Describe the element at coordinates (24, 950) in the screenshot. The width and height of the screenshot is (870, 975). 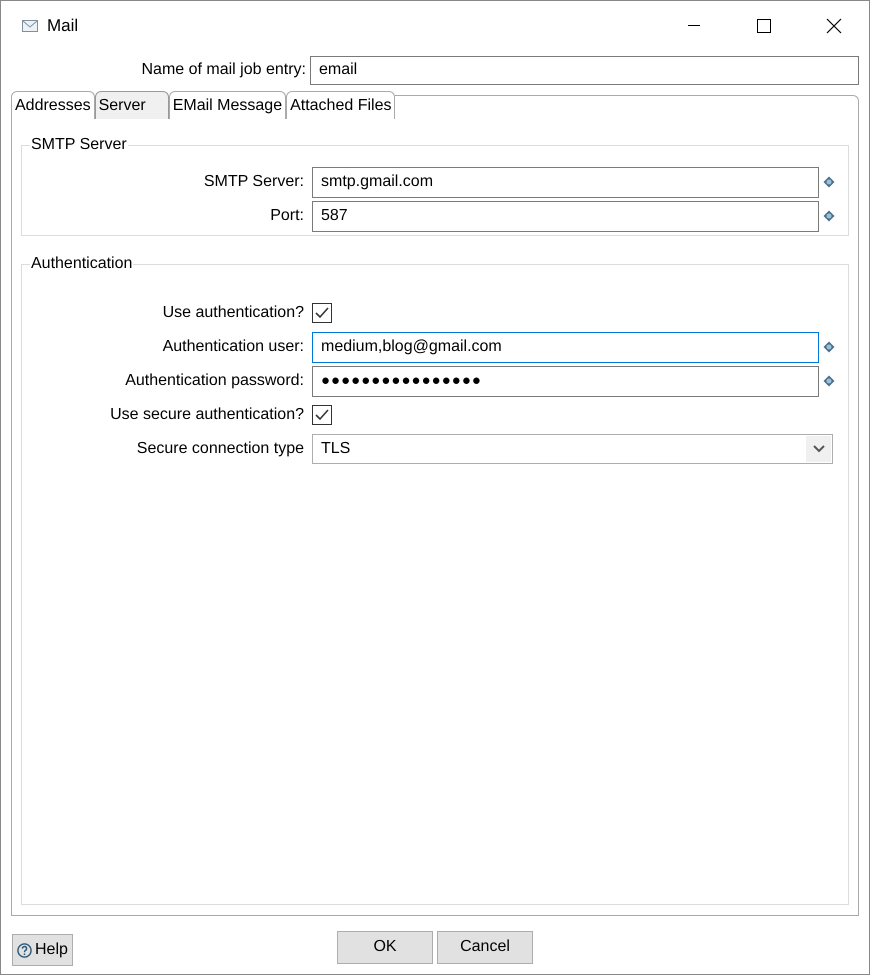
I see `help-icon` at that location.